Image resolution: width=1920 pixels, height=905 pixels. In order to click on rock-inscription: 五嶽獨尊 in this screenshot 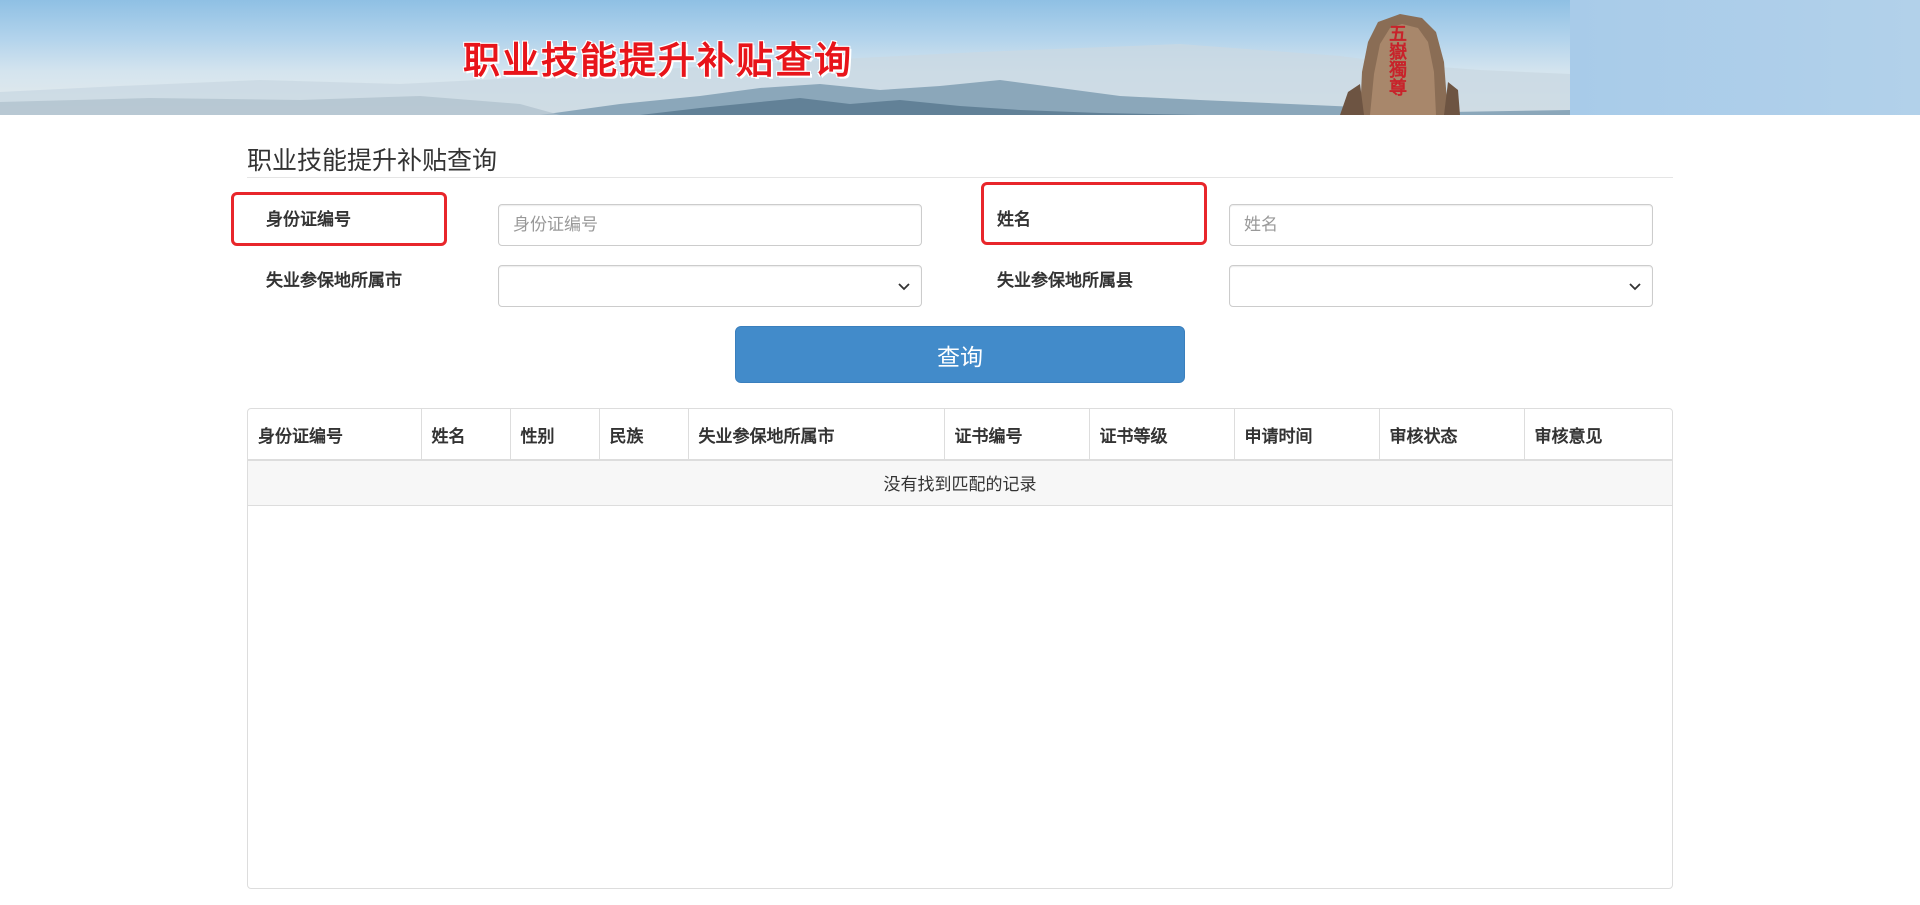, I will do `click(1396, 60)`.